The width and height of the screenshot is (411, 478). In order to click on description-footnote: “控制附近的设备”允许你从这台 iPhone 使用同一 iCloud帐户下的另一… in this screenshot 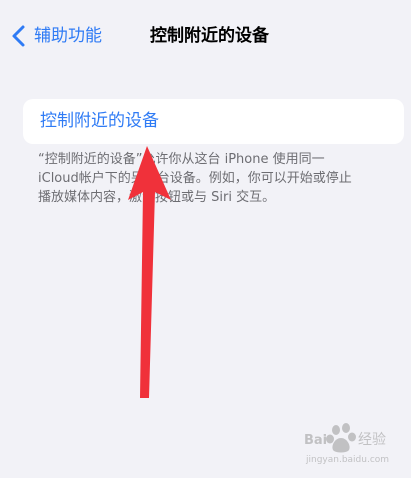, I will do `click(210, 178)`.